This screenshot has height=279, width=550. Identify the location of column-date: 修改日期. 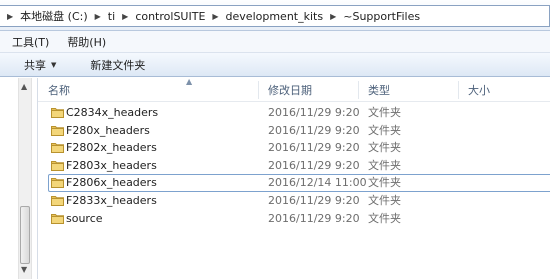
(308, 90).